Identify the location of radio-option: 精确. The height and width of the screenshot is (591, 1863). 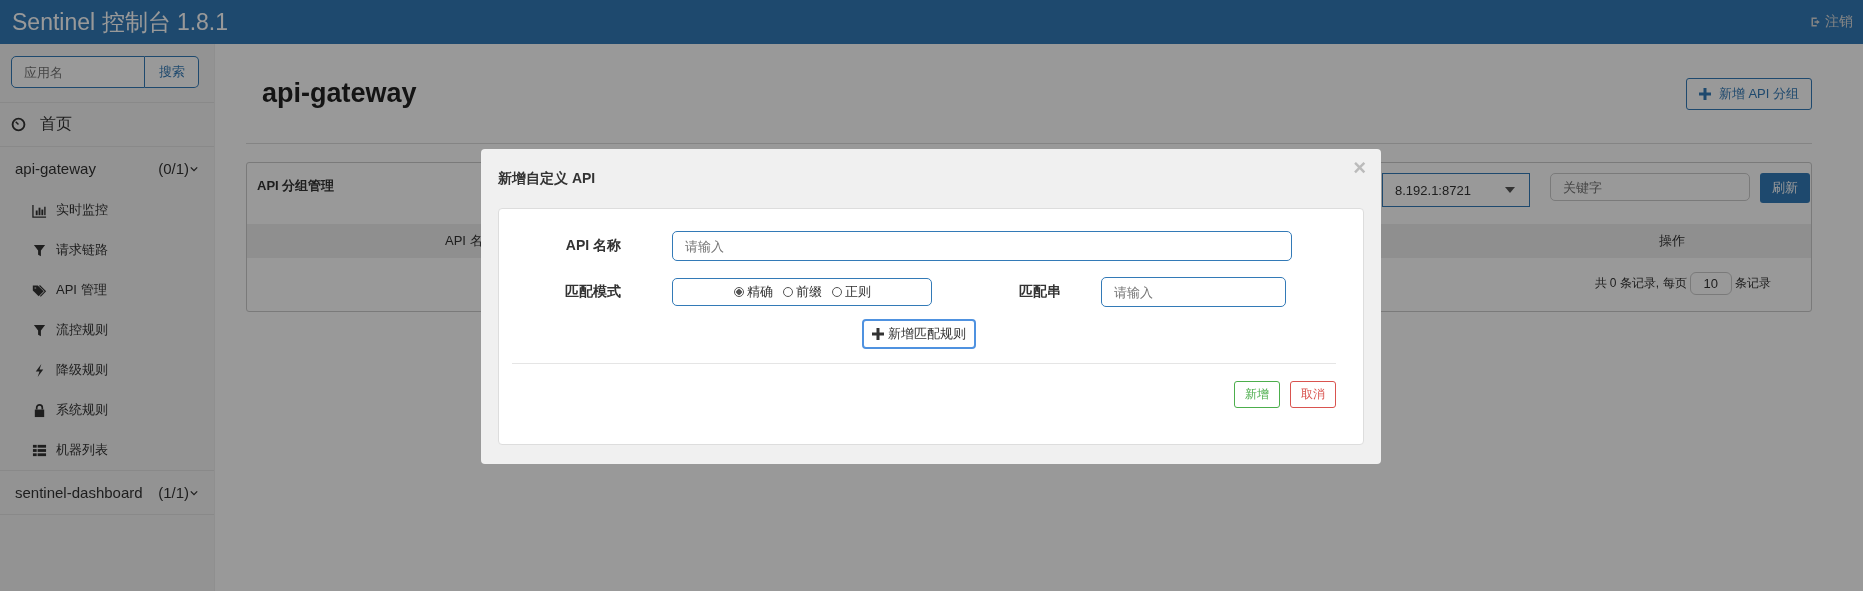
(753, 292).